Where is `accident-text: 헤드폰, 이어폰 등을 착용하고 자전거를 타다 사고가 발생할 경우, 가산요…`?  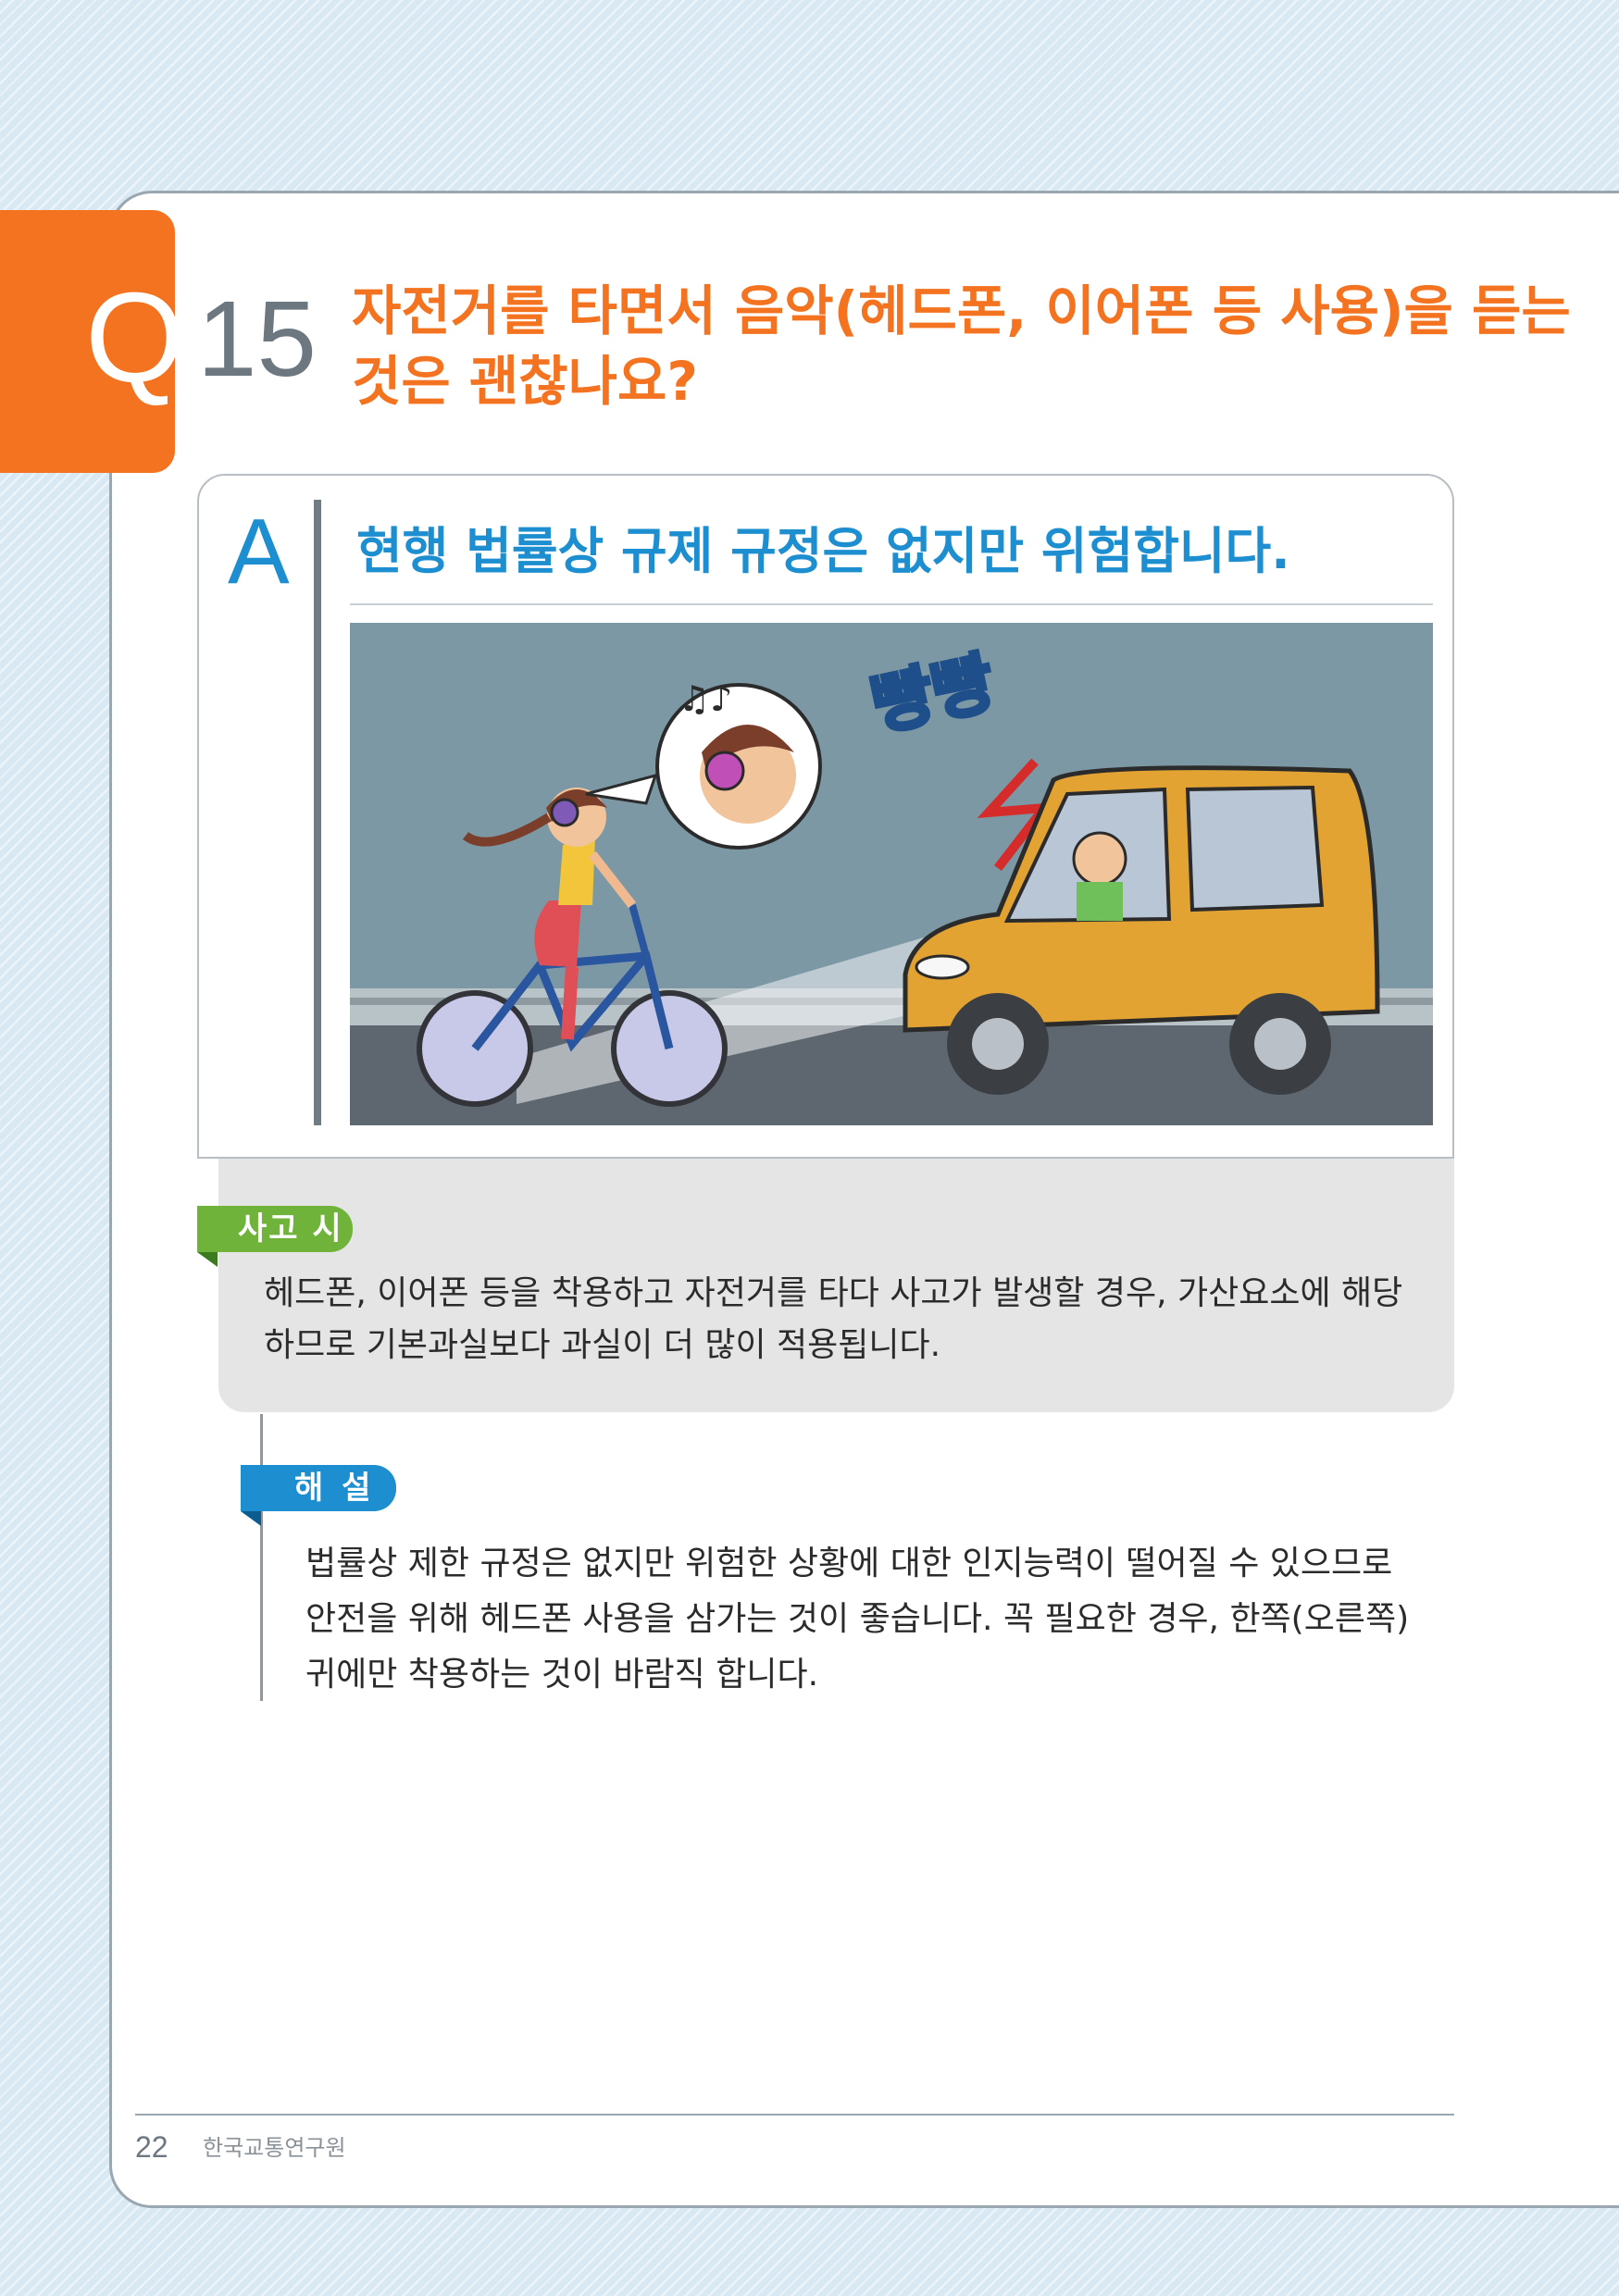
accident-text: 헤드폰, 이어폰 등을 착용하고 자전거를 타다 사고가 발생할 경우, 가산요… is located at coordinates (847, 1320).